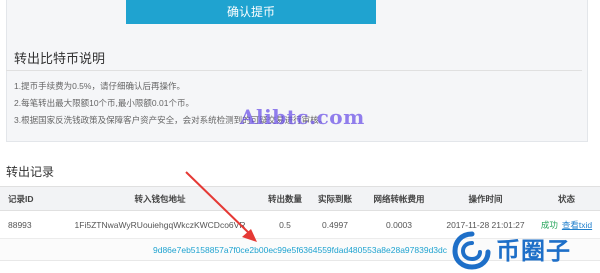 The height and width of the screenshot is (273, 600). Describe the element at coordinates (485, 198) in the screenshot. I see `header-time: 操作时间` at that location.